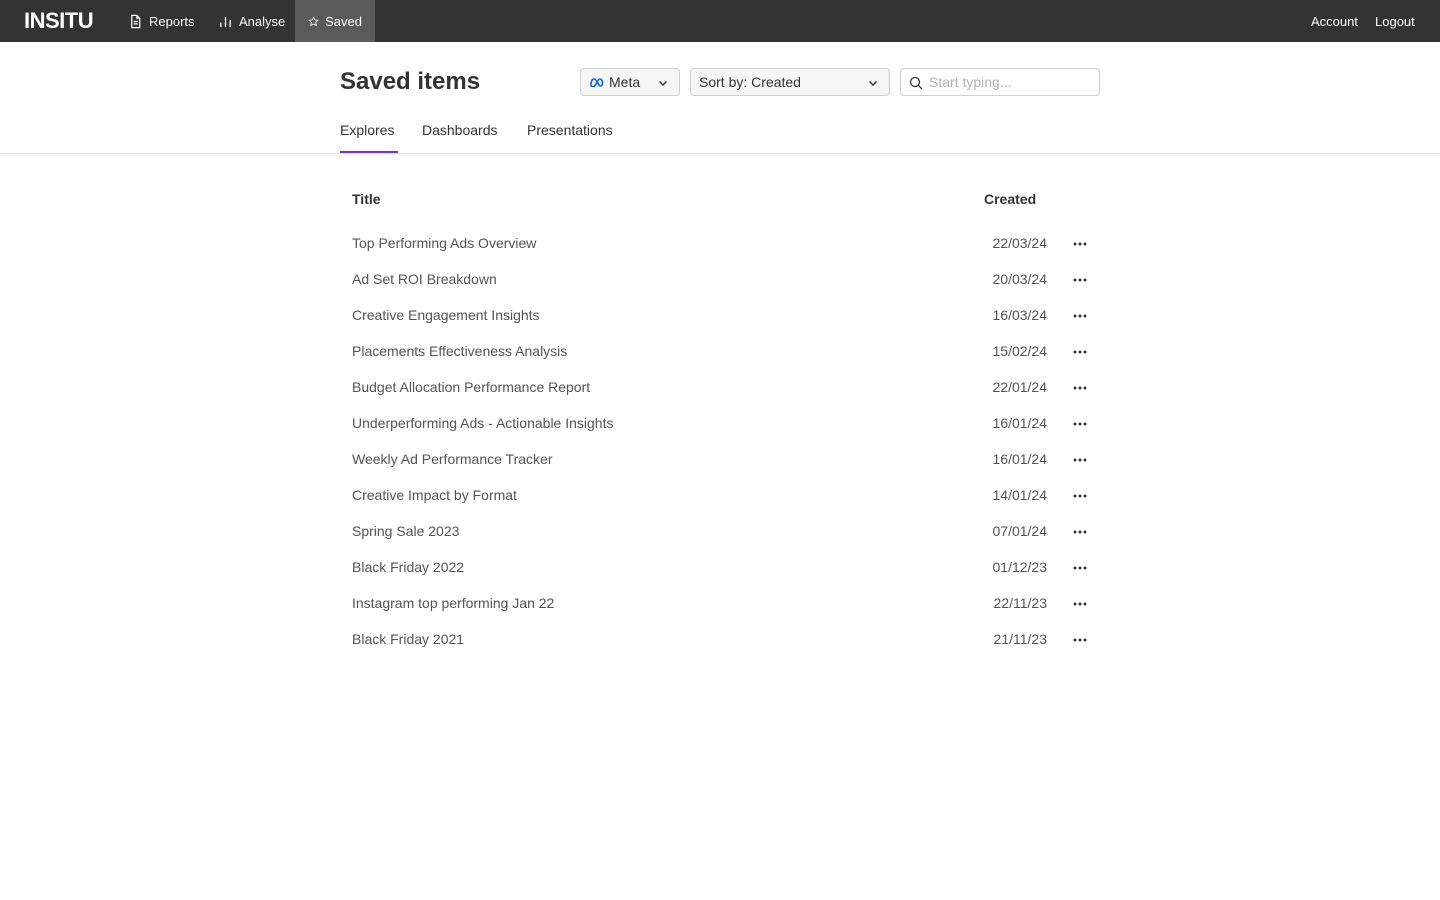 The image size is (1440, 900). Describe the element at coordinates (460, 138) in the screenshot. I see `tab-dashboards: Dashboards` at that location.